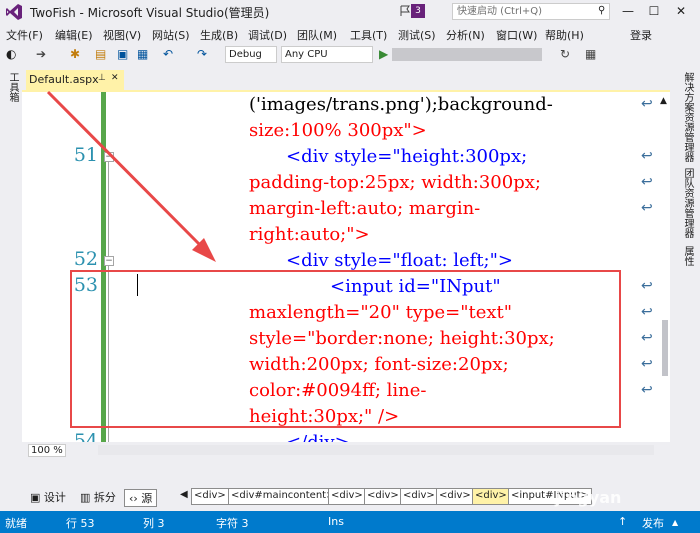  I want to click on login-link: 登录, so click(641, 35).